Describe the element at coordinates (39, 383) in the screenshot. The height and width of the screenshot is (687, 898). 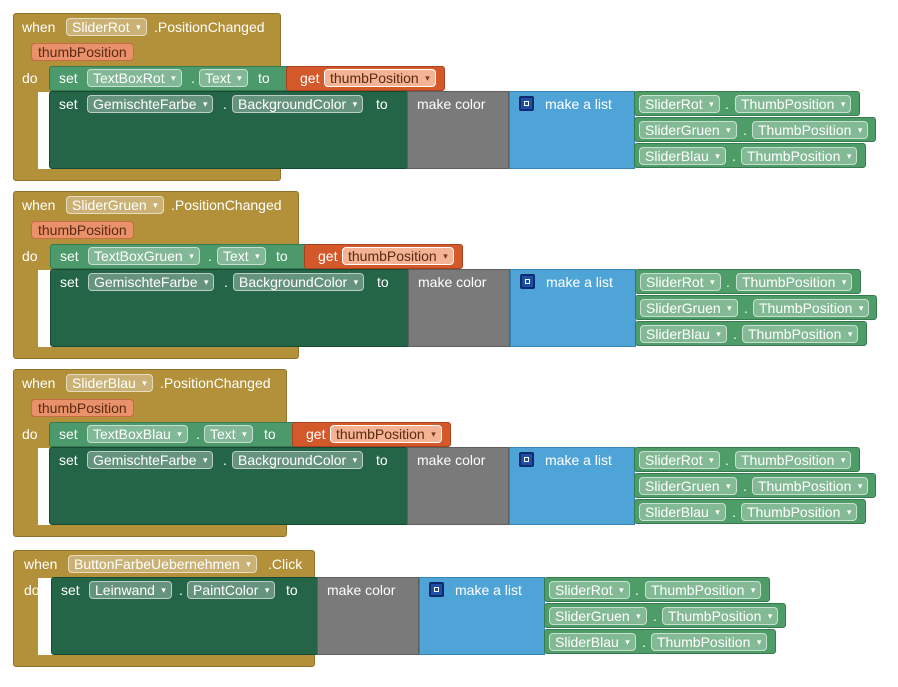
I see `keyword-when: when` at that location.